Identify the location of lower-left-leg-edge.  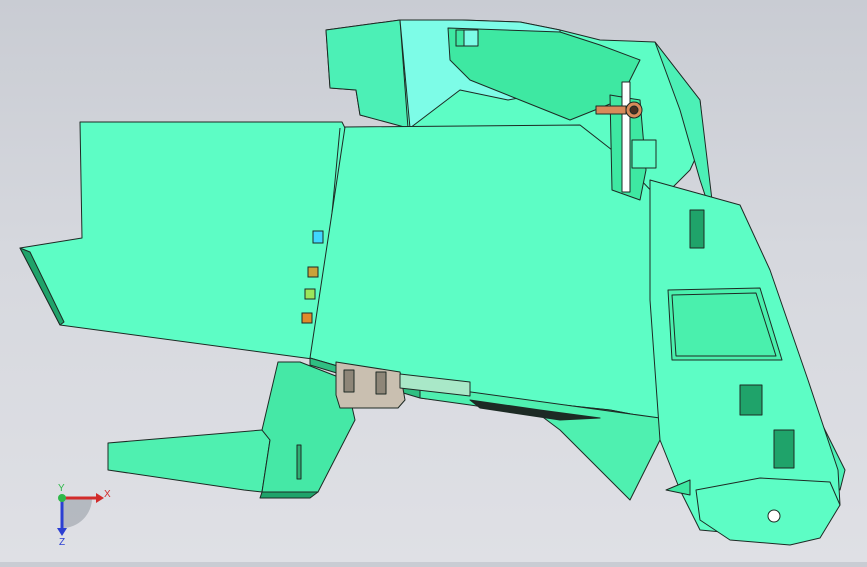
(289, 495).